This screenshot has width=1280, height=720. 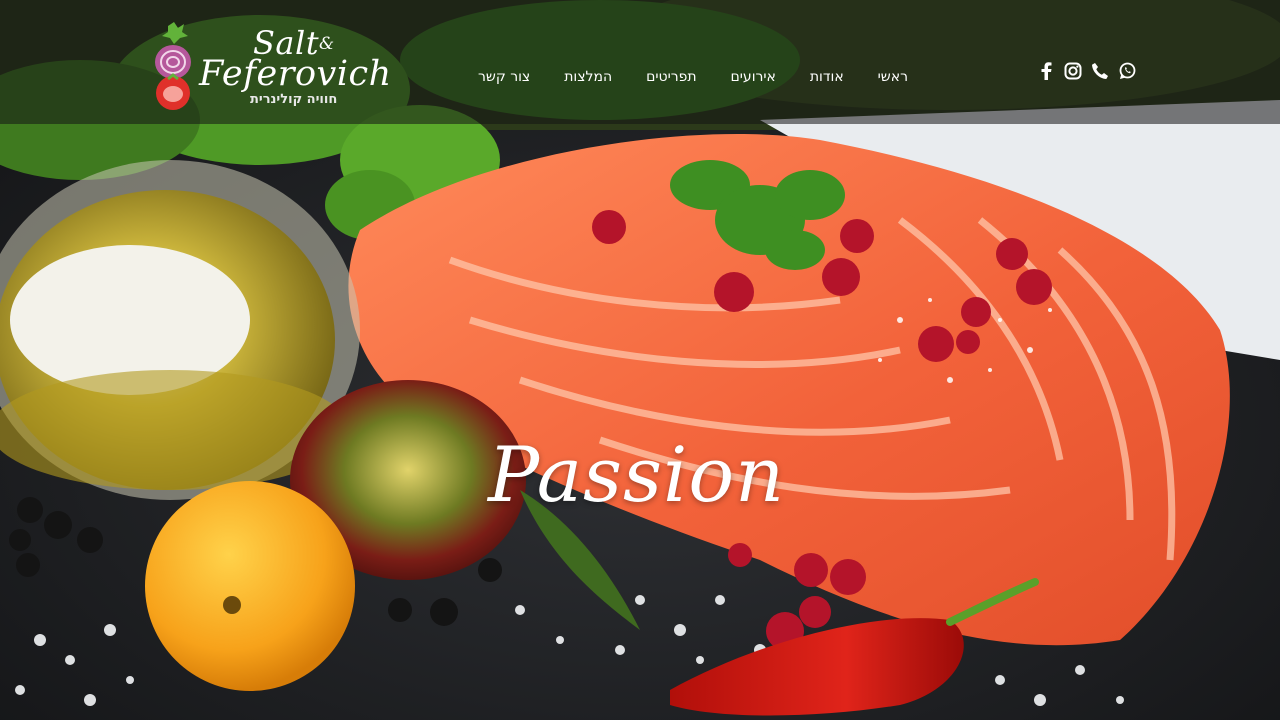 I want to click on phone-icon, so click(x=1100, y=71).